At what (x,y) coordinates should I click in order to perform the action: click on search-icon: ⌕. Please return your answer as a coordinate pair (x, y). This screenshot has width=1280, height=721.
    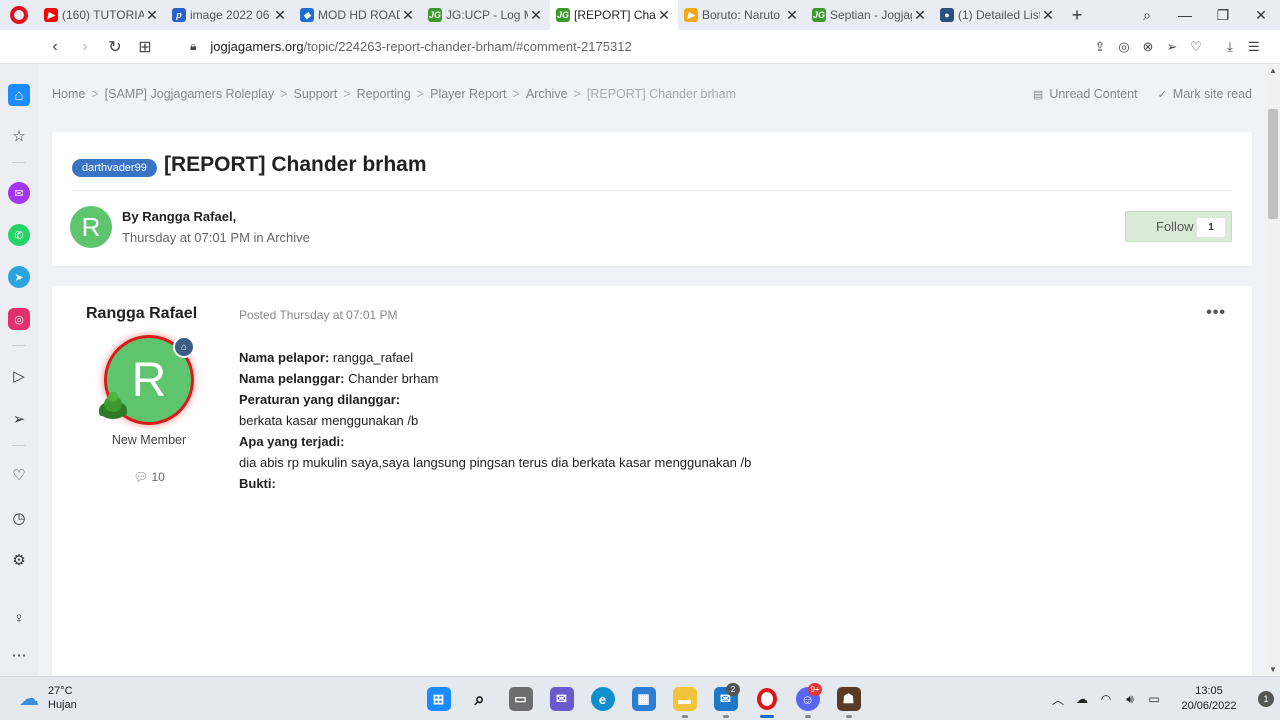
    Looking at the image, I should click on (479, 699).